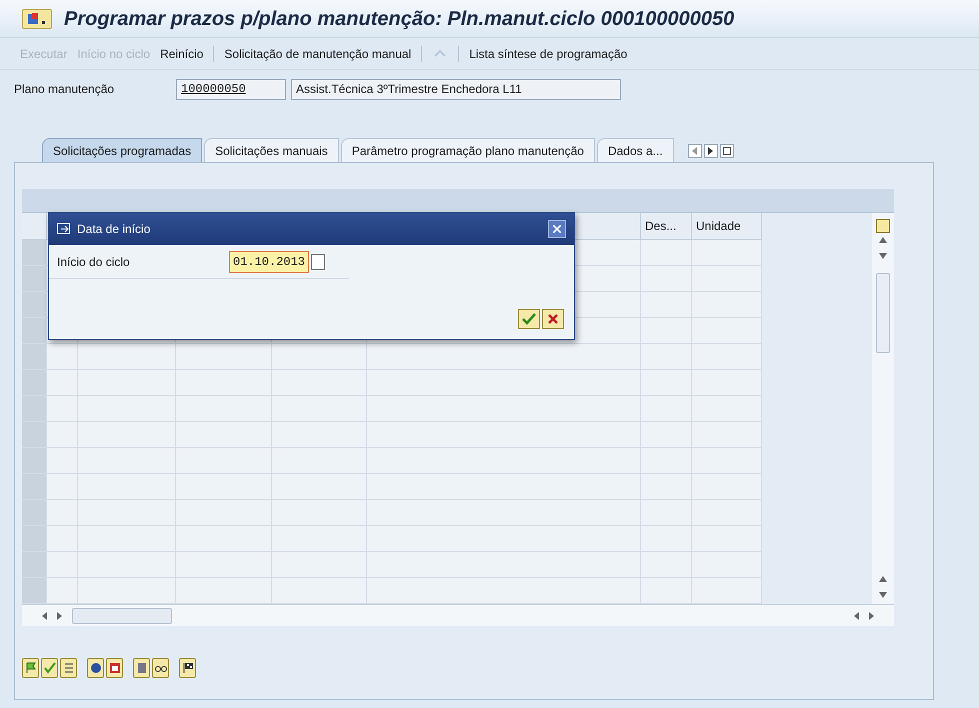 The width and height of the screenshot is (979, 708). Describe the element at coordinates (456, 89) in the screenshot. I see `plan-description-field: Assist.Técnica 3ºTrimestre Enchedora L11` at that location.